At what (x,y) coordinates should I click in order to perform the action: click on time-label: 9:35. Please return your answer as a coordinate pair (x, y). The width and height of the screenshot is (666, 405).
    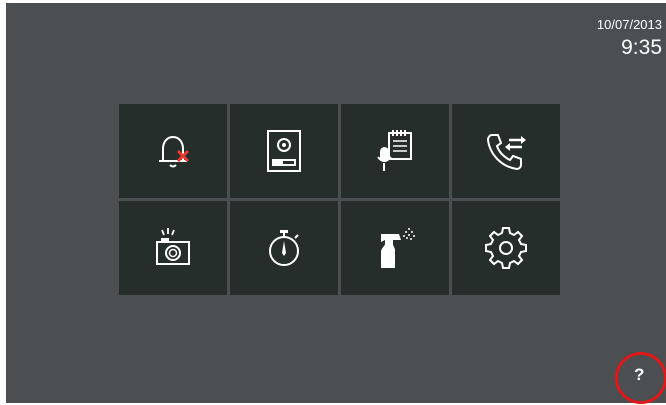
    Looking at the image, I should click on (641, 47).